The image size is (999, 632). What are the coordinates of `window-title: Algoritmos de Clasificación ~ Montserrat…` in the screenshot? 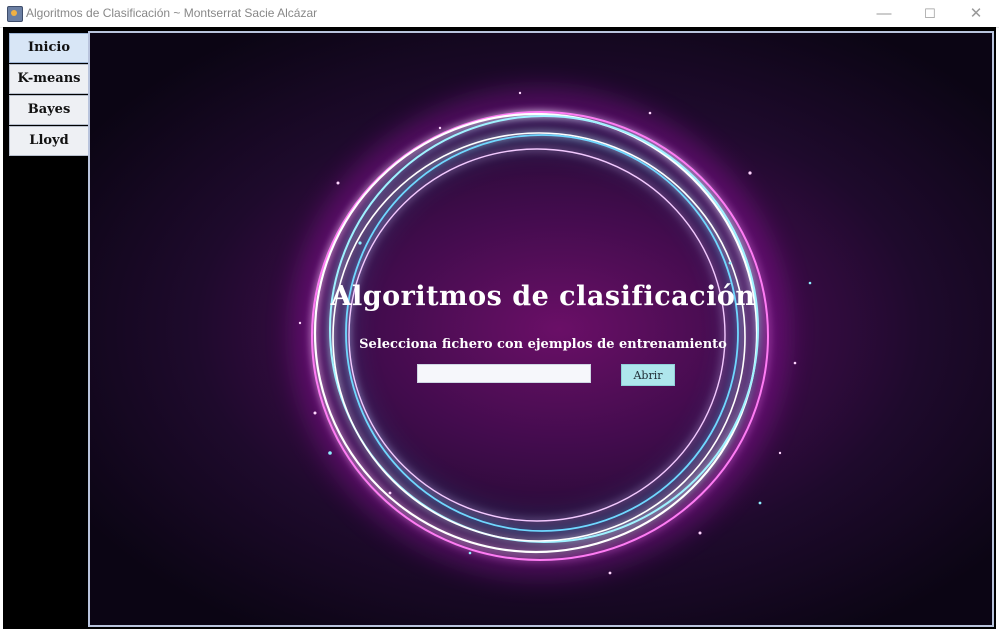 It's located at (172, 13).